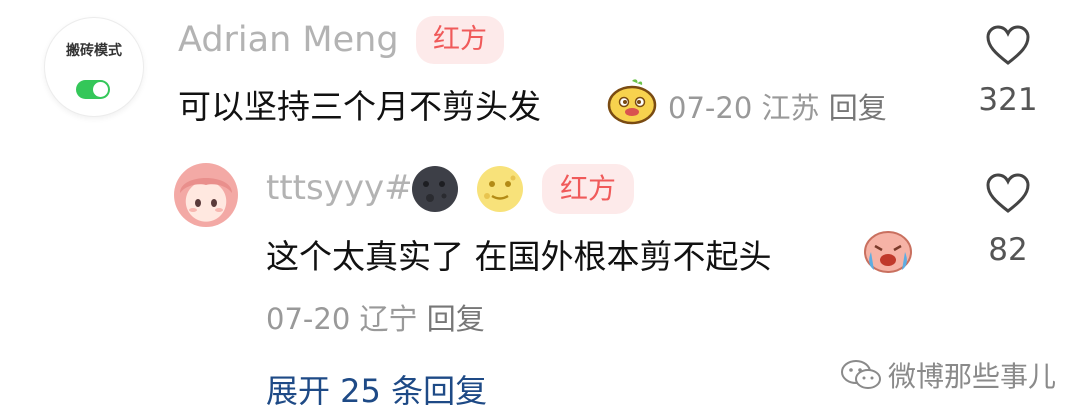 This screenshot has height=417, width=1080. I want to click on wechat-icon, so click(861, 374).